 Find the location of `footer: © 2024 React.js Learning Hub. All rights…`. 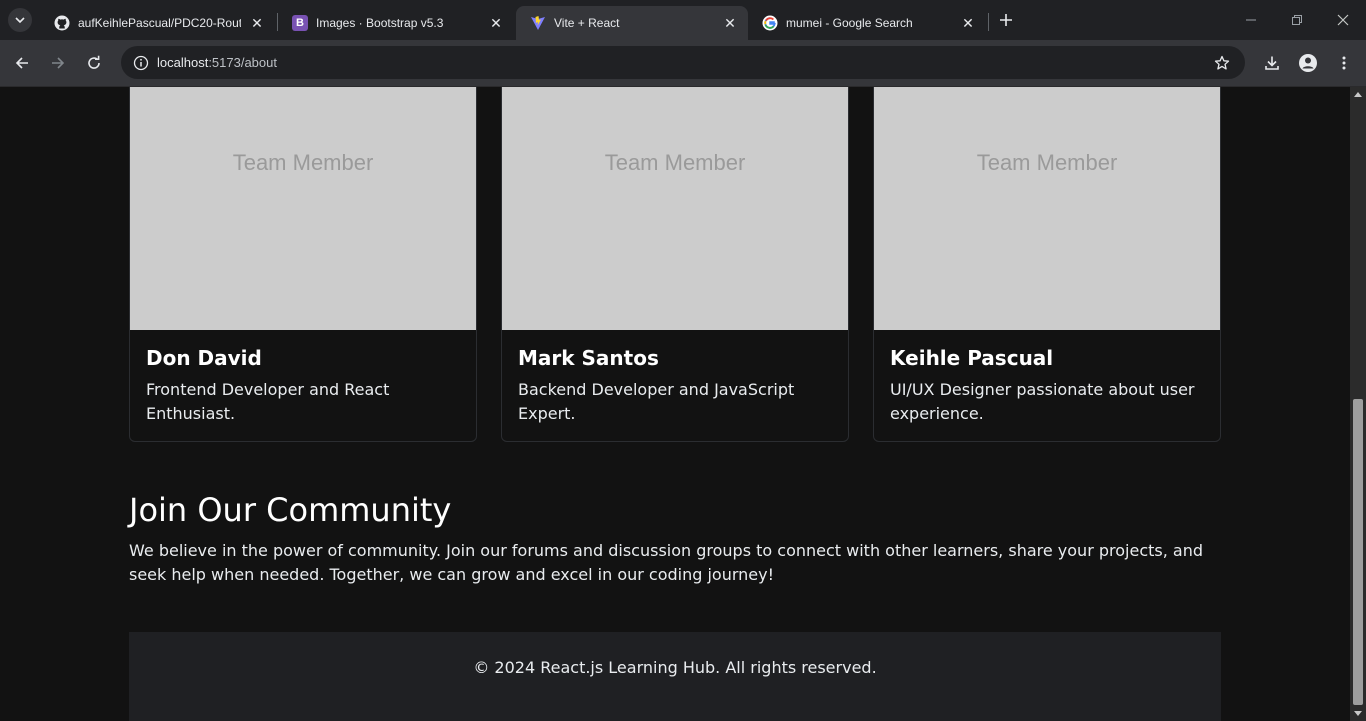

footer: © 2024 React.js Learning Hub. All rights… is located at coordinates (675, 676).